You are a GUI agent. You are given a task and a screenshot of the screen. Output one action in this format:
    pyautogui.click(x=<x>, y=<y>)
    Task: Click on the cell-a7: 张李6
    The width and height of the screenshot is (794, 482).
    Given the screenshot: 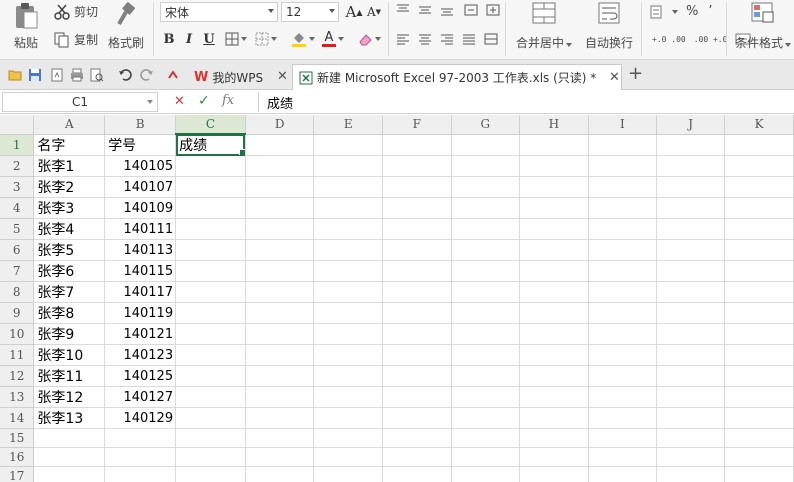 What is the action you would take?
    pyautogui.click(x=69, y=271)
    